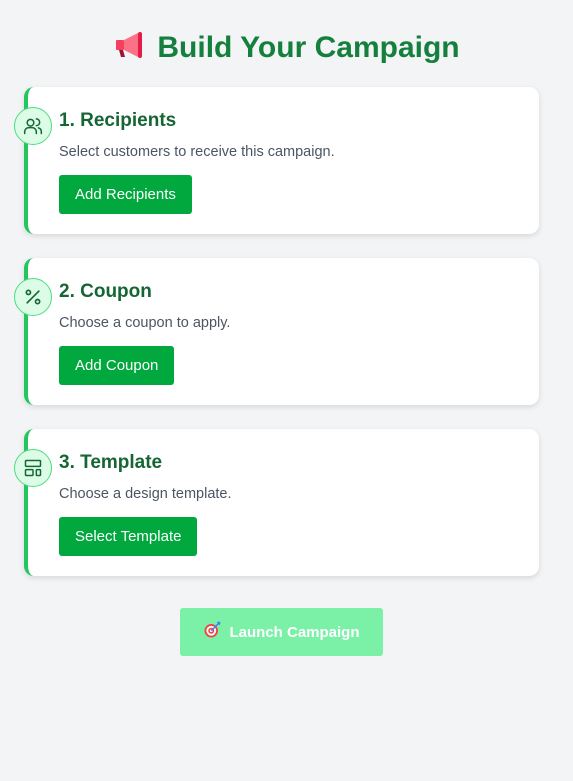 Image resolution: width=573 pixels, height=781 pixels. What do you see at coordinates (128, 536) in the screenshot?
I see `select-template-button: Select Template` at bounding box center [128, 536].